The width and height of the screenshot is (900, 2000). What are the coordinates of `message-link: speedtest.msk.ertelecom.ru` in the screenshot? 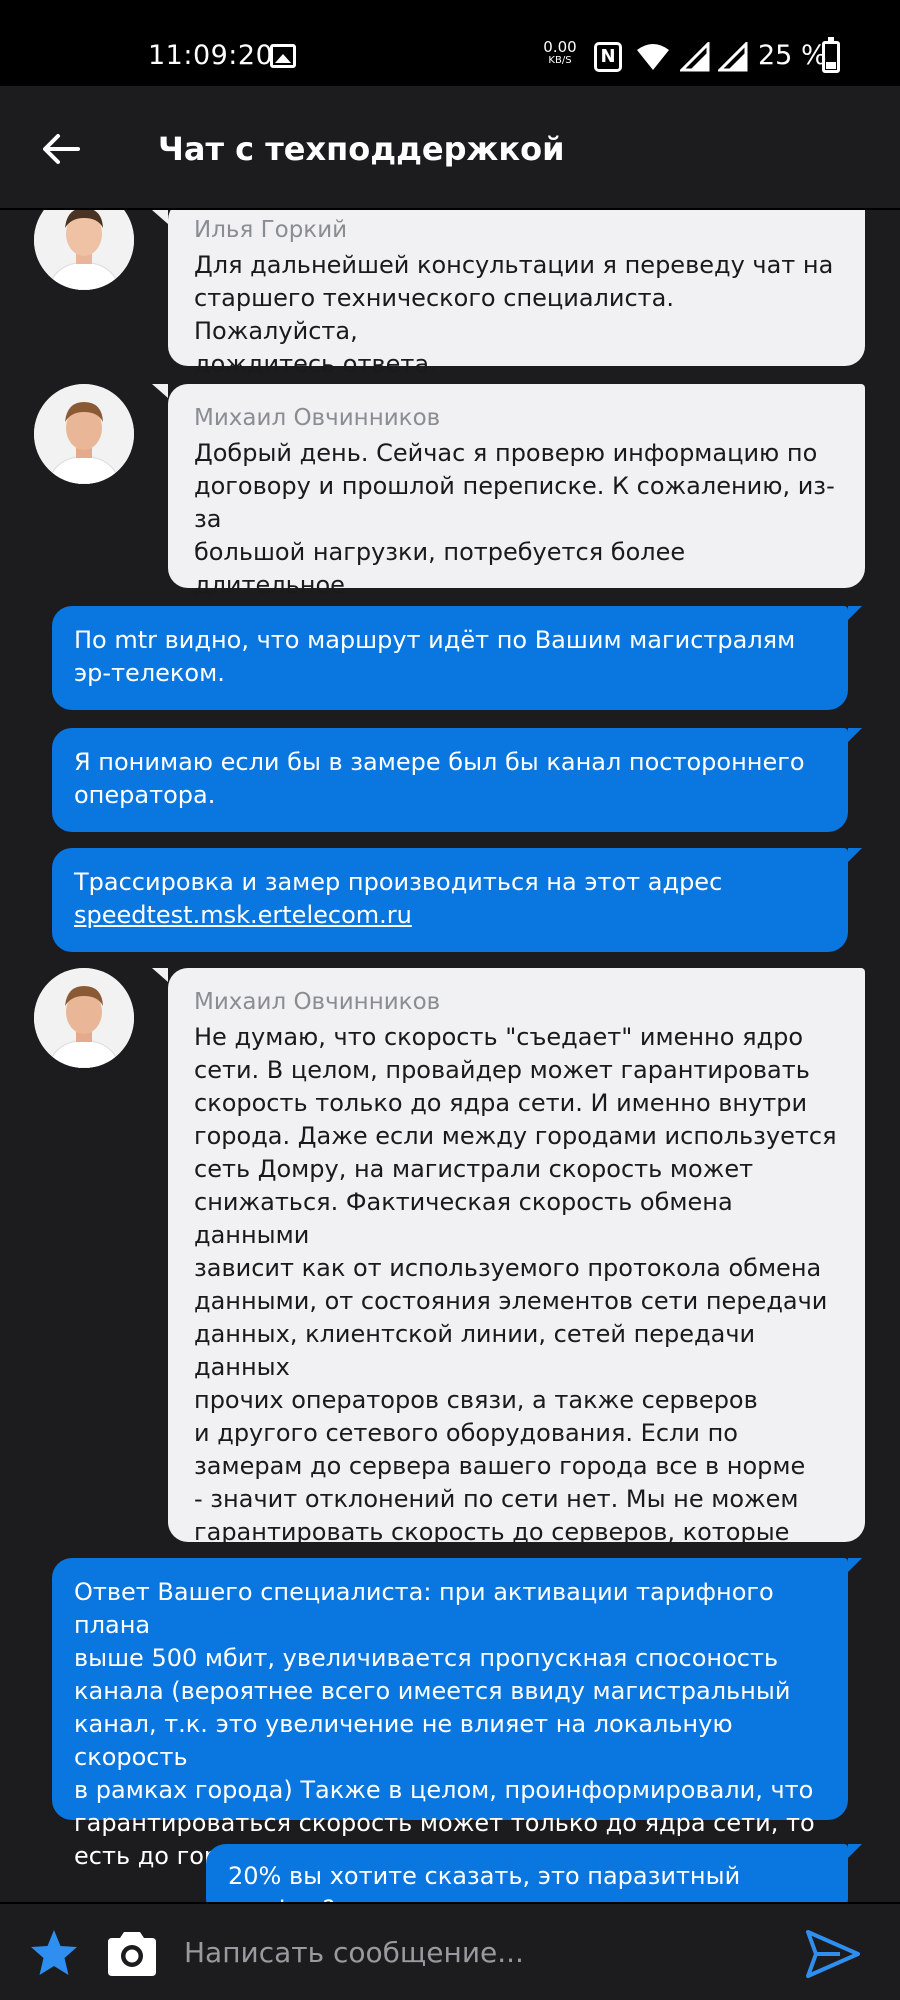 It's located at (450, 915).